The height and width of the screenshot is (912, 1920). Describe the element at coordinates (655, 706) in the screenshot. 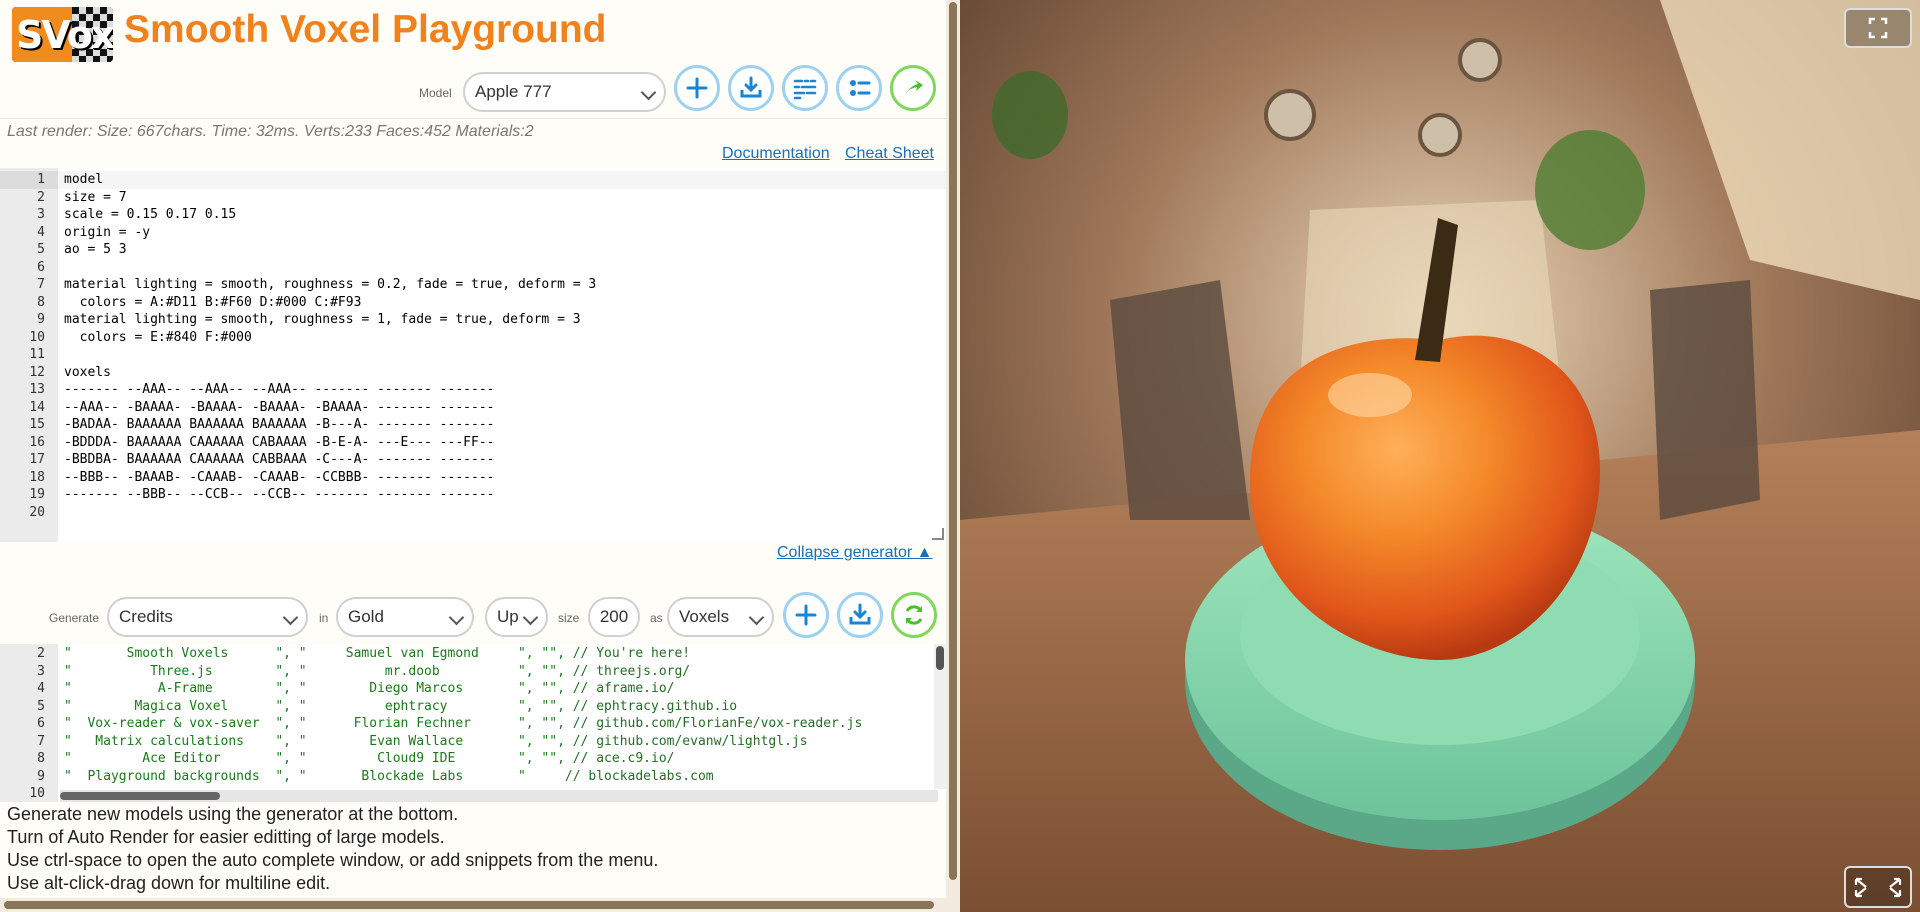

I see `credit-comment: // ephtracy.github.io` at that location.